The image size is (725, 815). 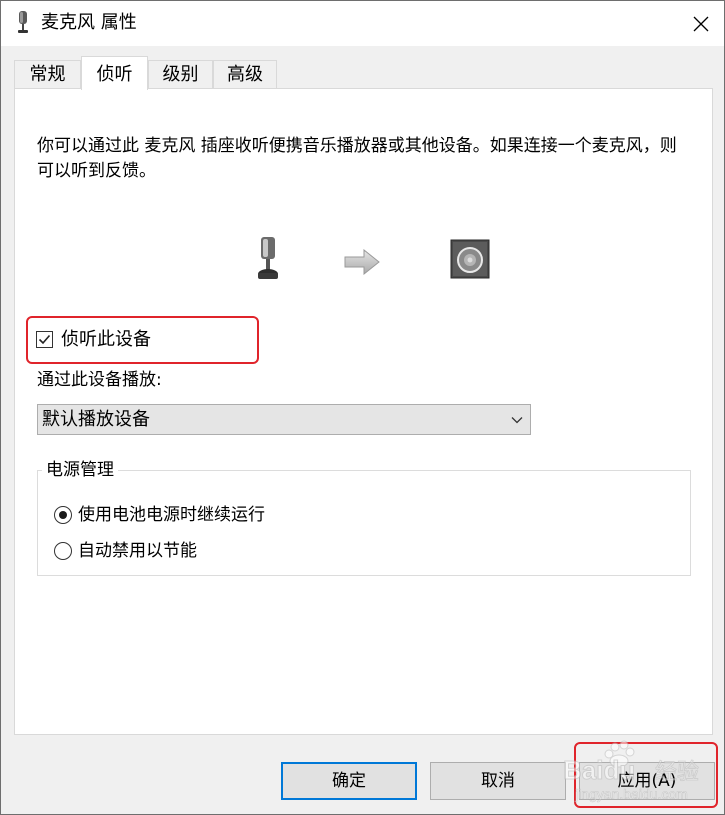 I want to click on window-title: 麦克风 属性, so click(x=89, y=22).